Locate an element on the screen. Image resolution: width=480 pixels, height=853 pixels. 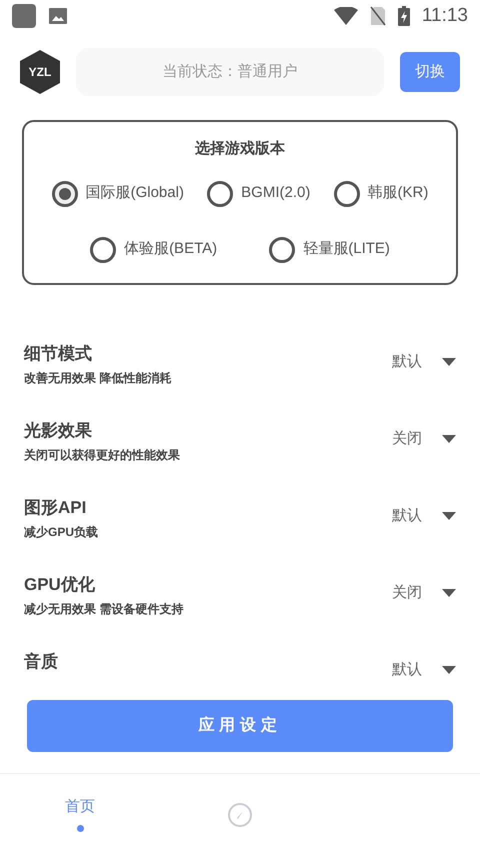
setting-title: GPU优化 is located at coordinates (60, 585).